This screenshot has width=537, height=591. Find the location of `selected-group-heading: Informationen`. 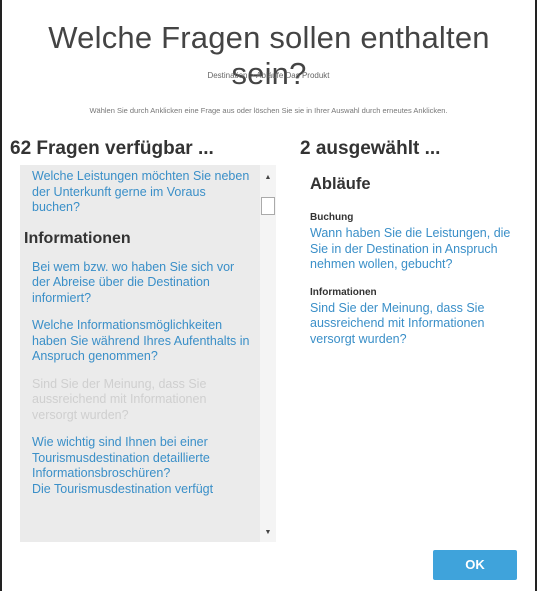

selected-group-heading: Informationen is located at coordinates (343, 292).